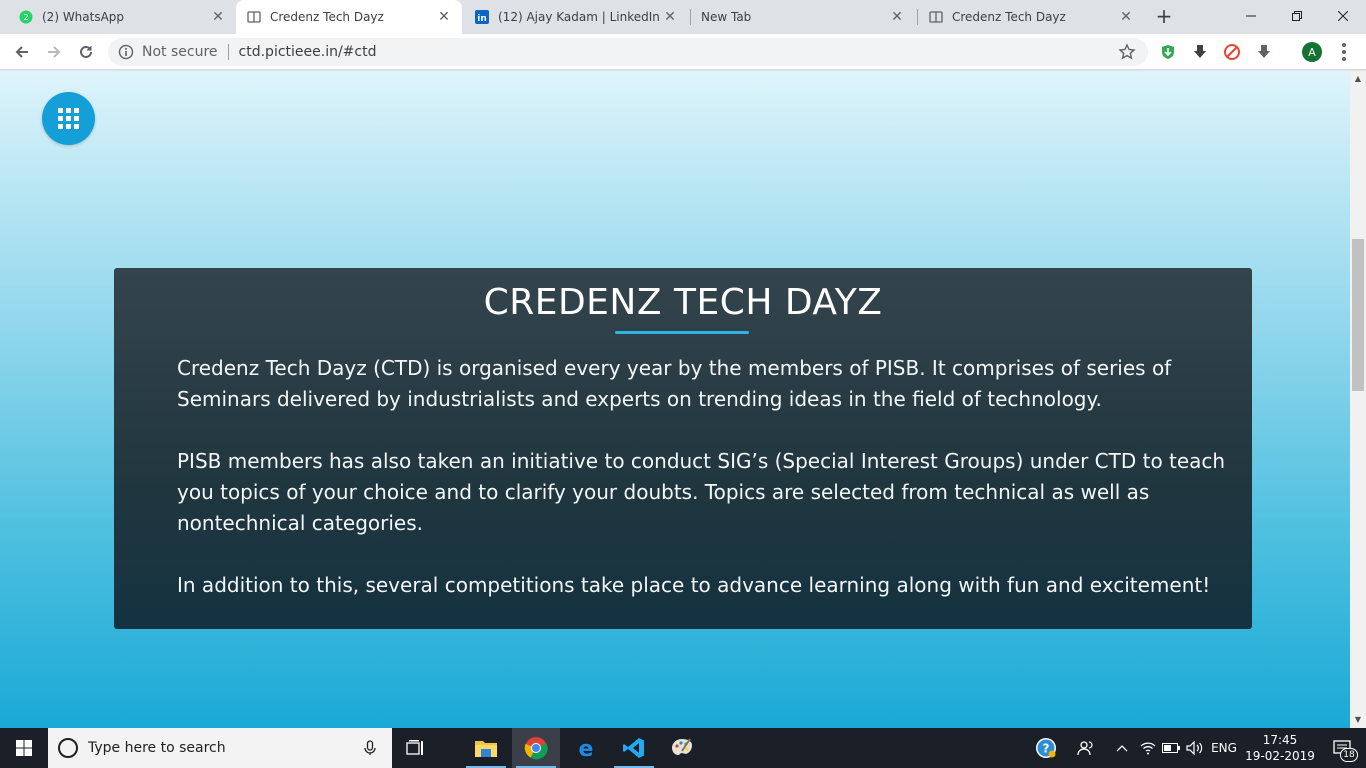 This screenshot has width=1366, height=768. I want to click on help-icon: ?, so click(1046, 748).